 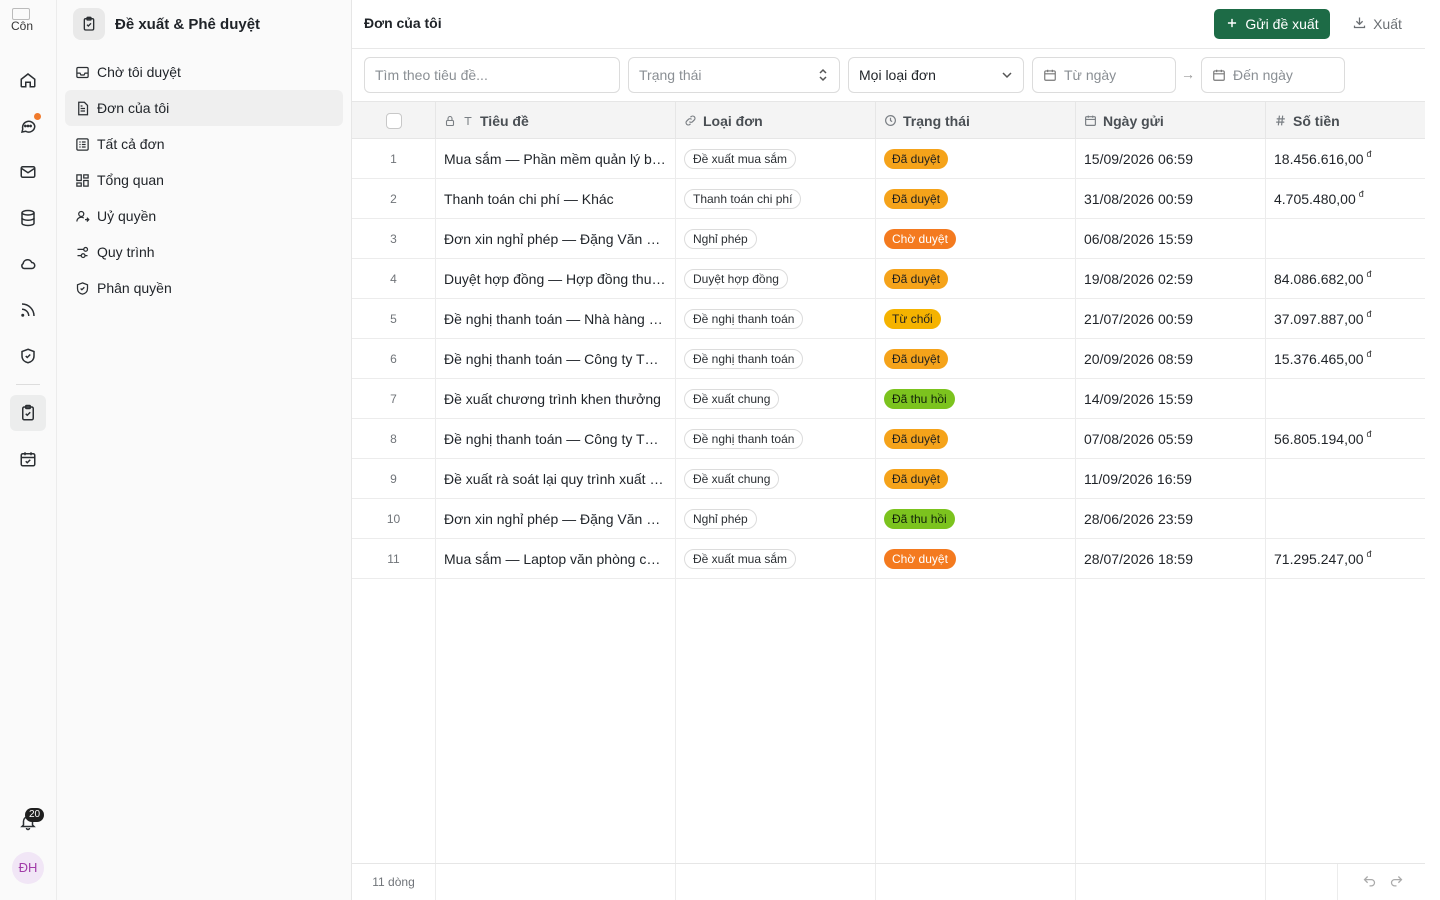 I want to click on amount-cell: 56.805.194,00 đ, so click(x=1345, y=438).